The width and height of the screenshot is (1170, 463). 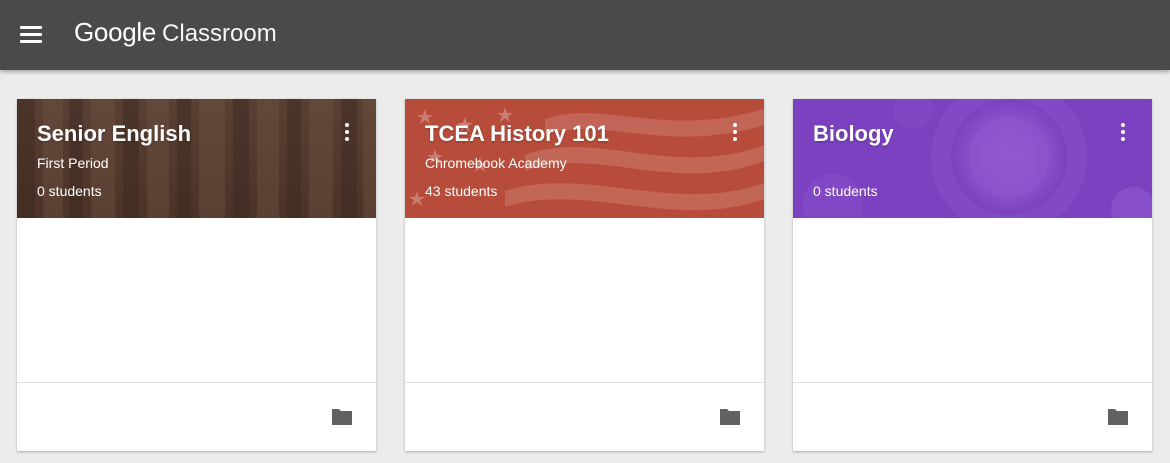 What do you see at coordinates (114, 134) in the screenshot?
I see `class-title: Senior English` at bounding box center [114, 134].